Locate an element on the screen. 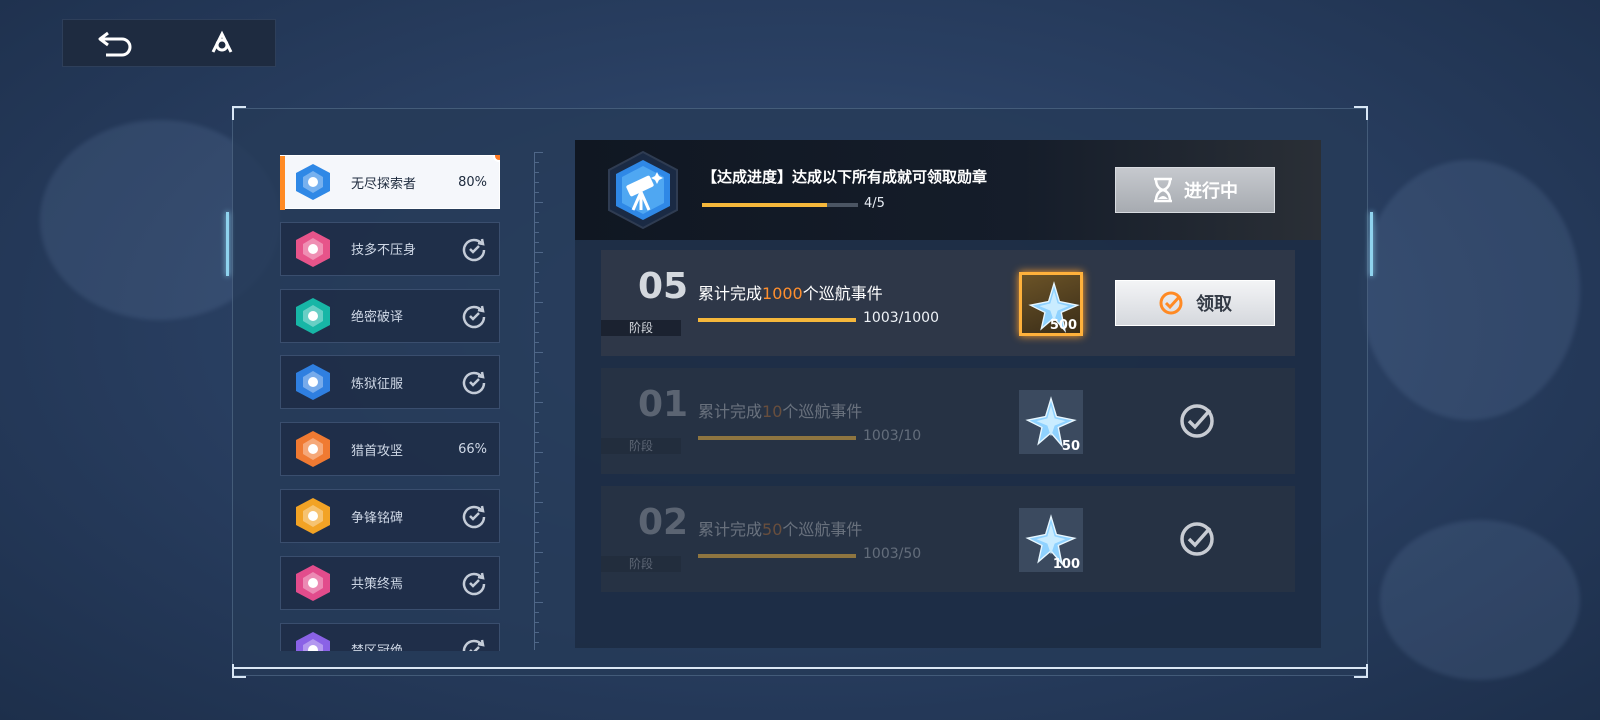 Image resolution: width=1600 pixels, height=720 pixels. sidebar-item-0: 无尽探索者 80% is located at coordinates (390, 182).